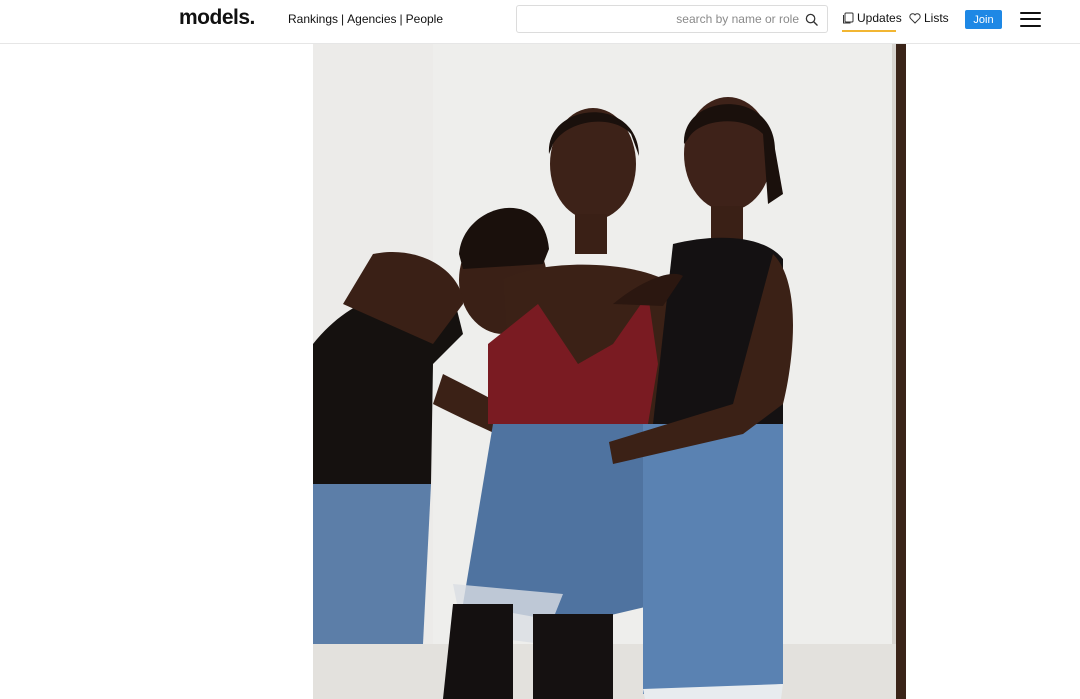  I want to click on lists-link: Lists, so click(929, 18).